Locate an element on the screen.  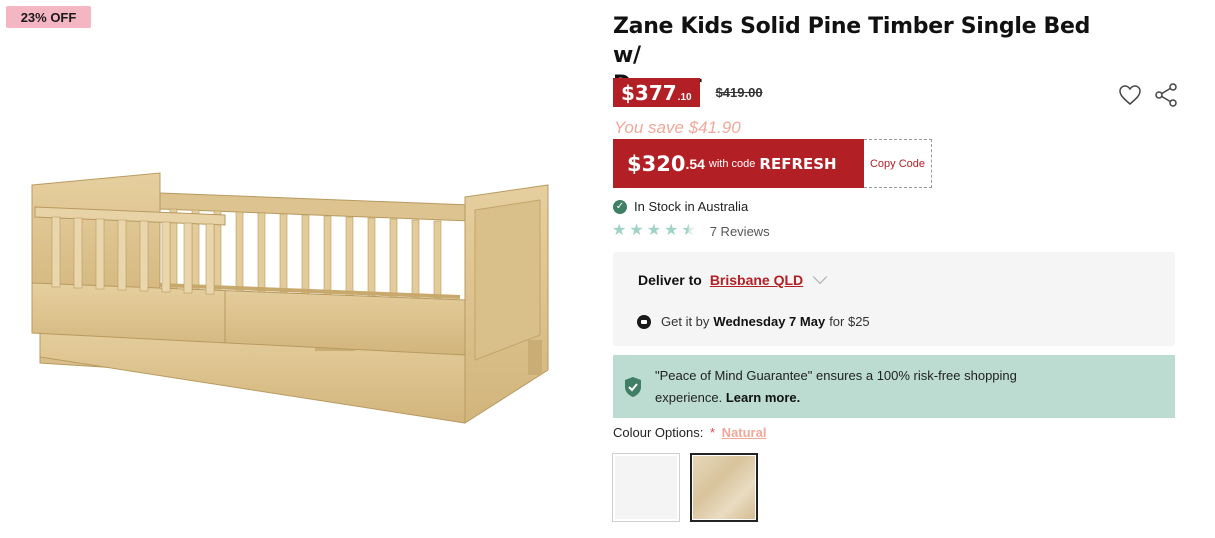
price-row: $377 .10 $419.00 is located at coordinates (688, 92).